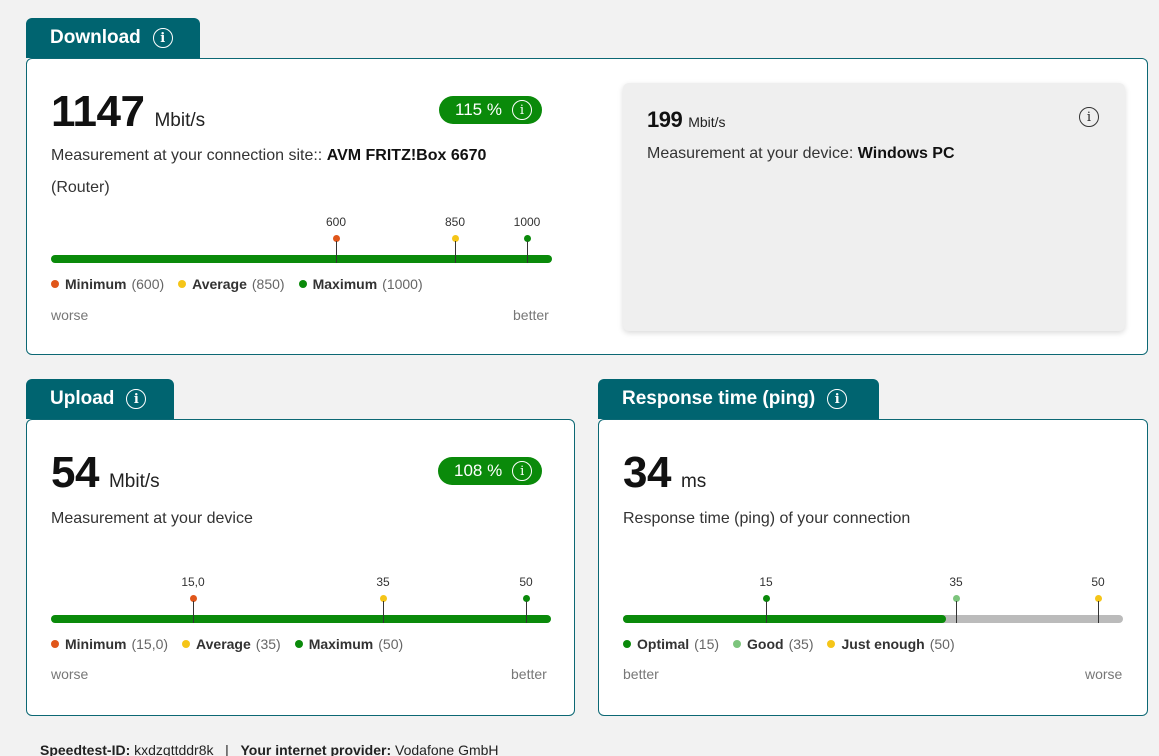 The width and height of the screenshot is (1159, 756). Describe the element at coordinates (767, 518) in the screenshot. I see `ping-desc: Response time (ping) of your connection` at that location.